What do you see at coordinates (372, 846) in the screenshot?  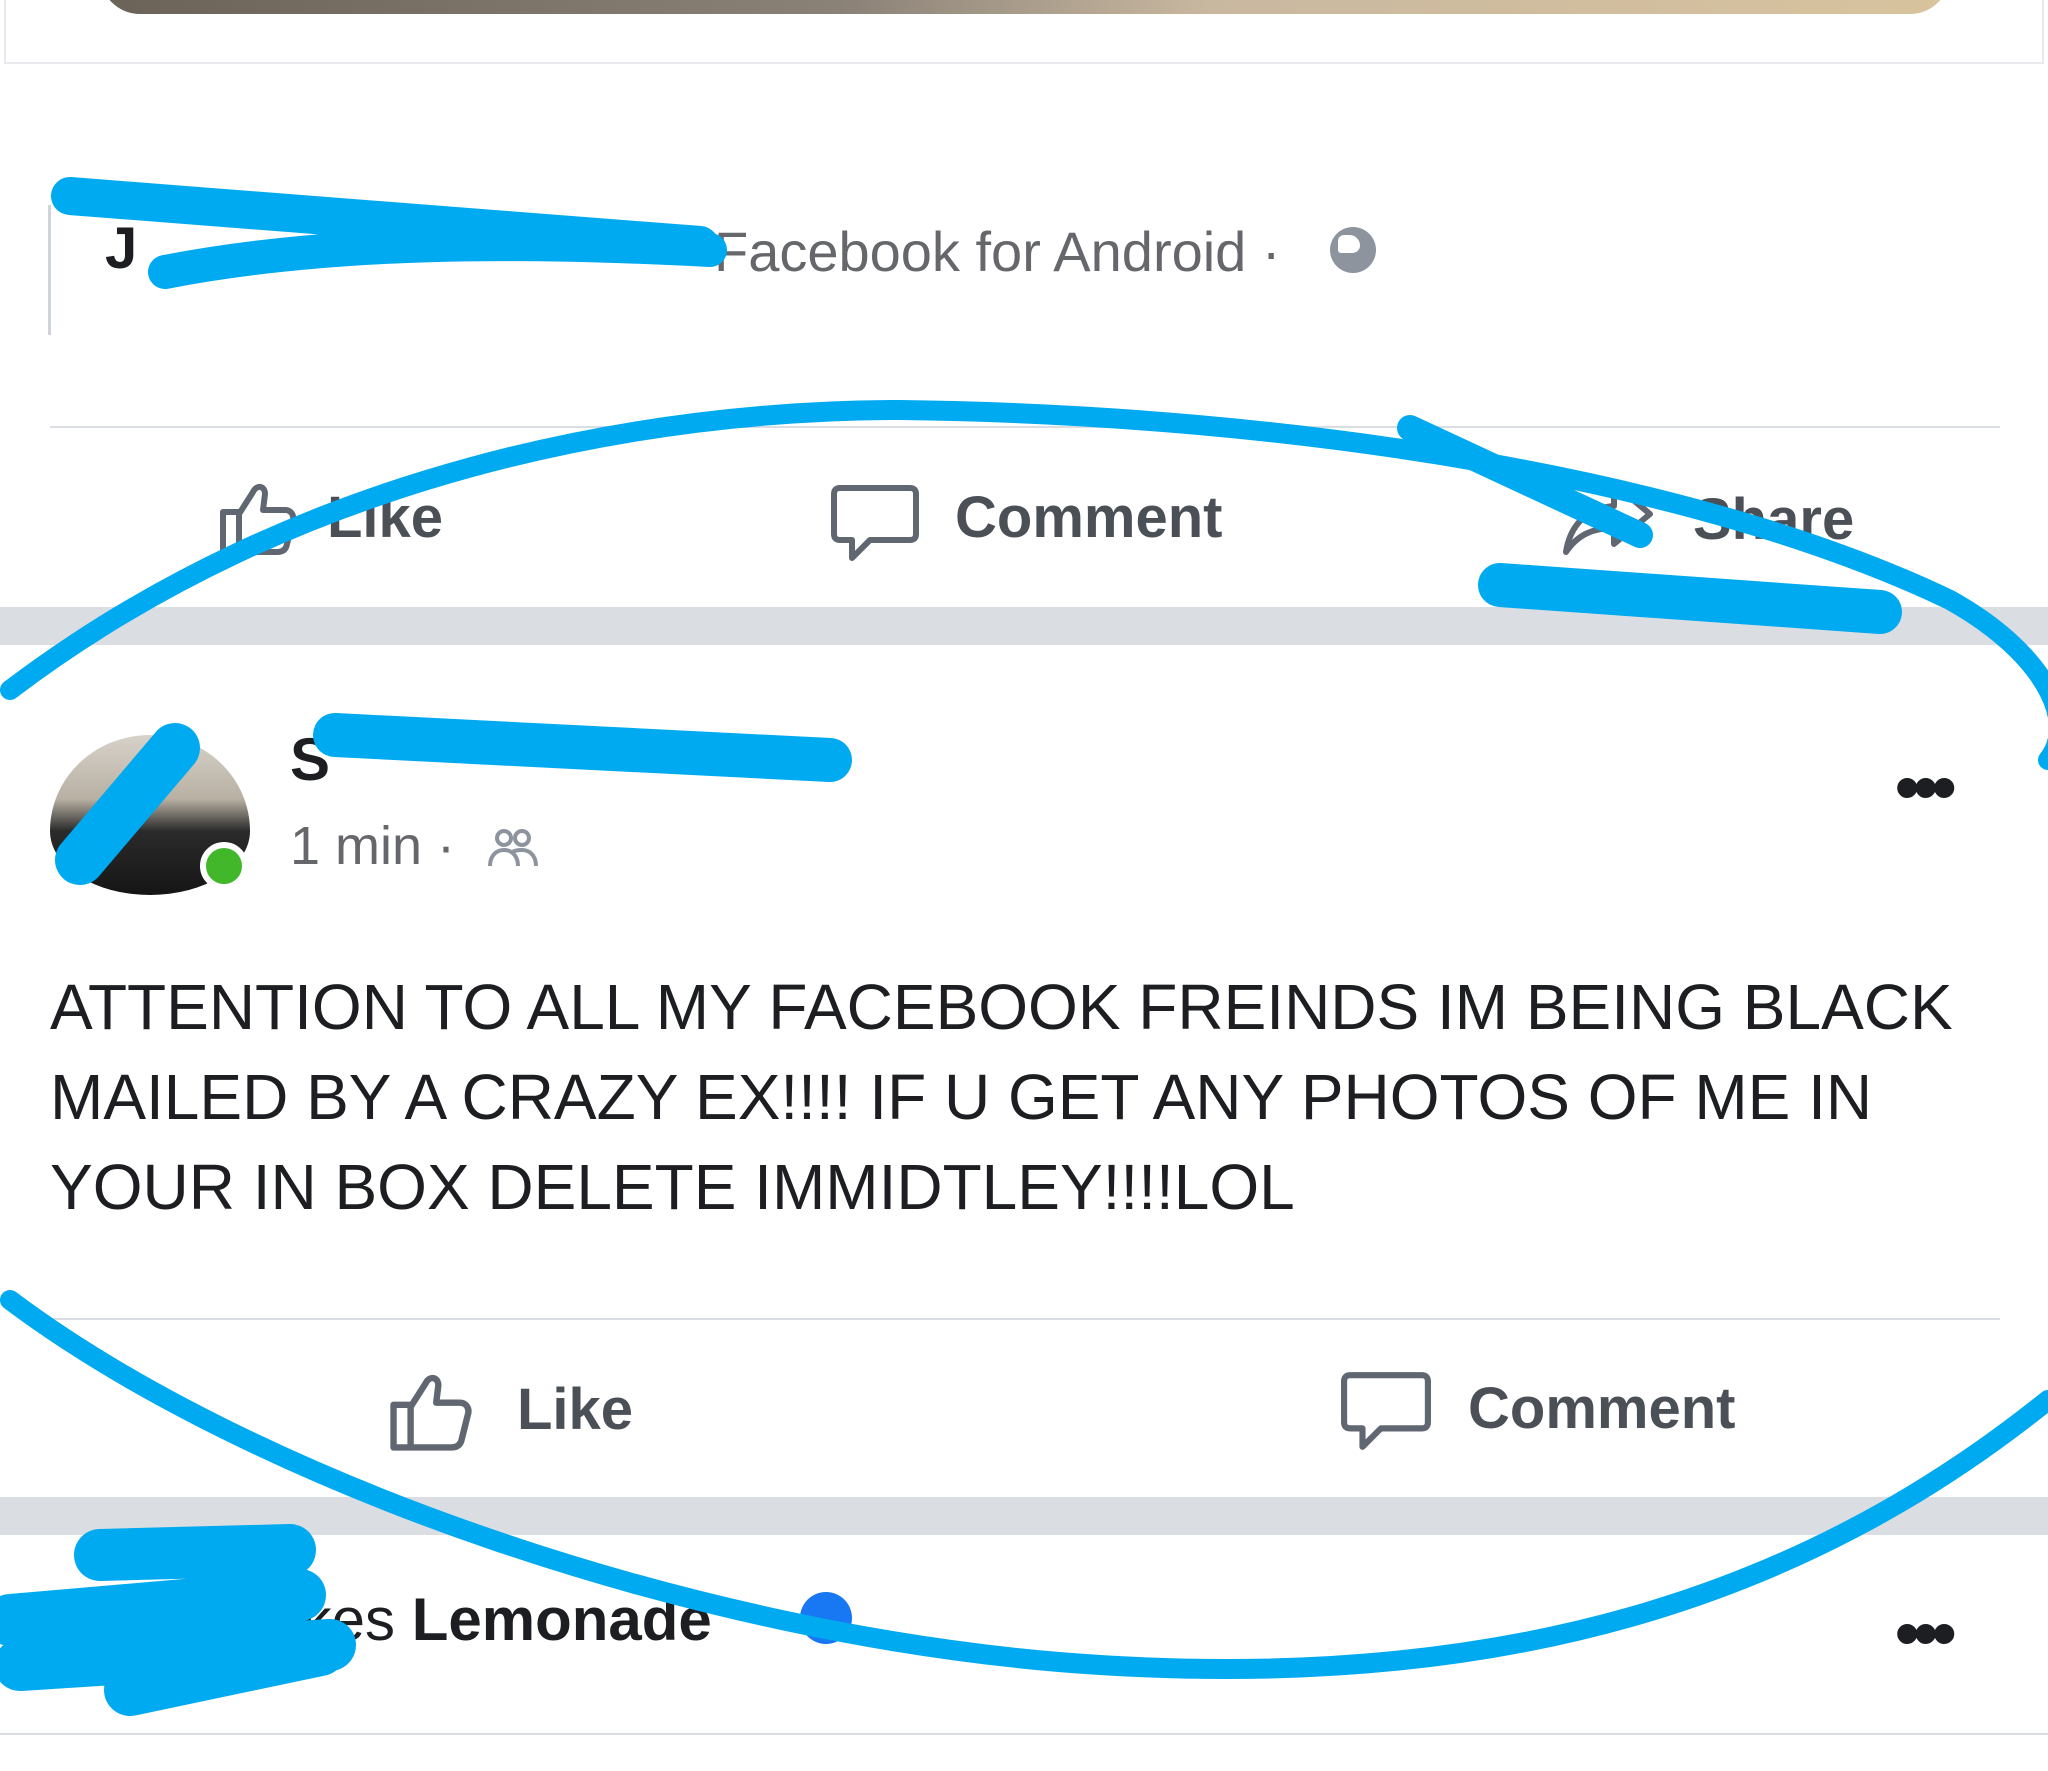 I see `post-timestamp: 1 min ·` at bounding box center [372, 846].